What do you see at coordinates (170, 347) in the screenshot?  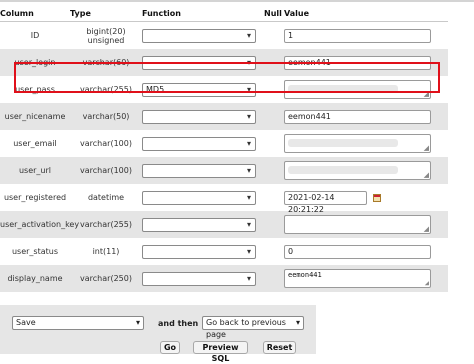 I see `go-button: Go` at bounding box center [170, 347].